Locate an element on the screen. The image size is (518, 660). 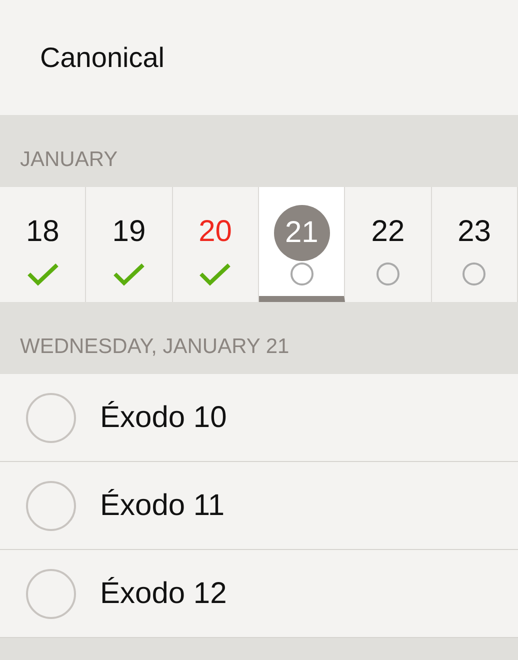
reading-row: Éxodo 12 is located at coordinates (259, 594).